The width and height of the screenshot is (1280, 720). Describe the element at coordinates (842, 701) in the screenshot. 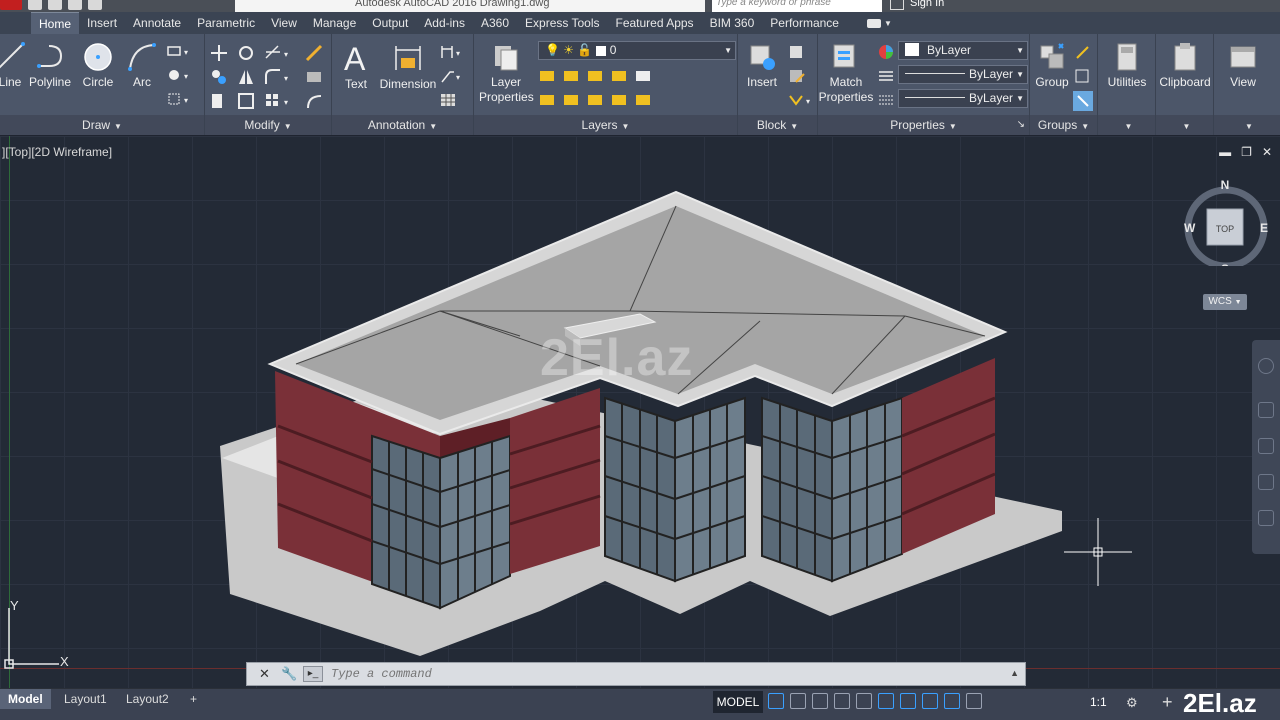

I see `polar-icon` at that location.